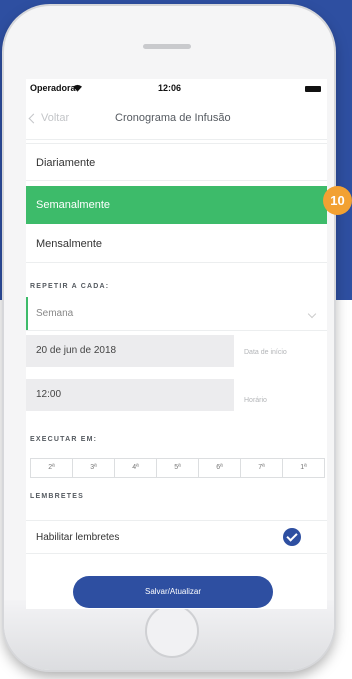  Describe the element at coordinates (53, 88) in the screenshot. I see `carrier-label: Operadora` at that location.